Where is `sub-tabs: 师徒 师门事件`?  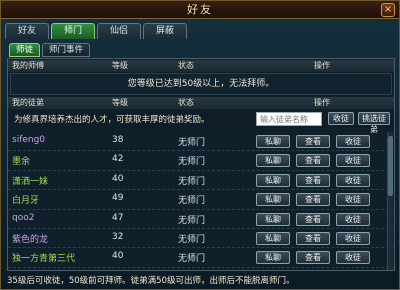 sub-tabs: 师徒 师门事件 is located at coordinates (50, 50).